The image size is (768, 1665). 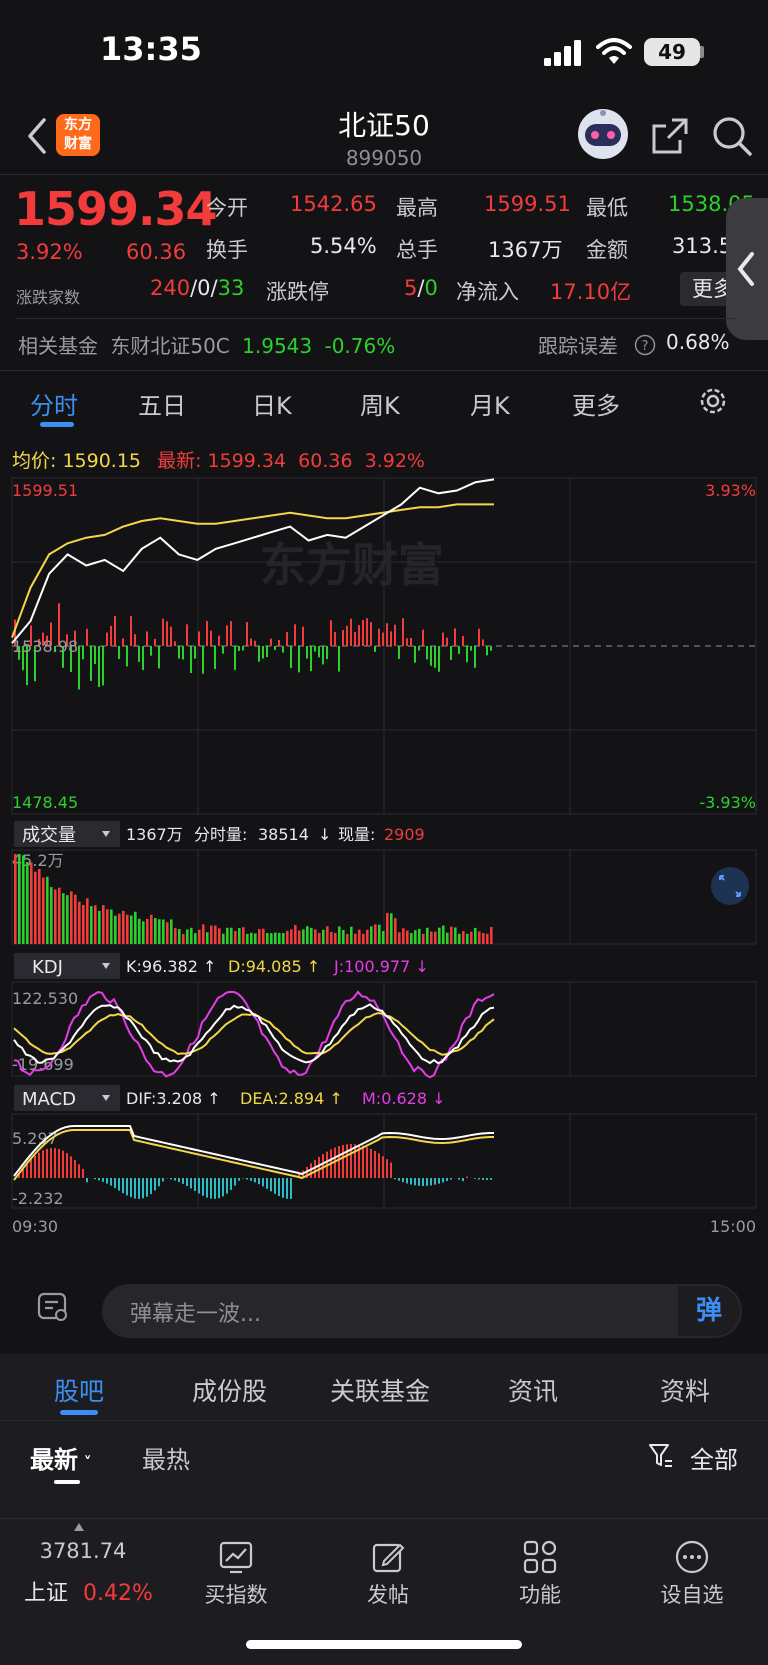 I want to click on help-icon: ?, so click(x=645, y=345).